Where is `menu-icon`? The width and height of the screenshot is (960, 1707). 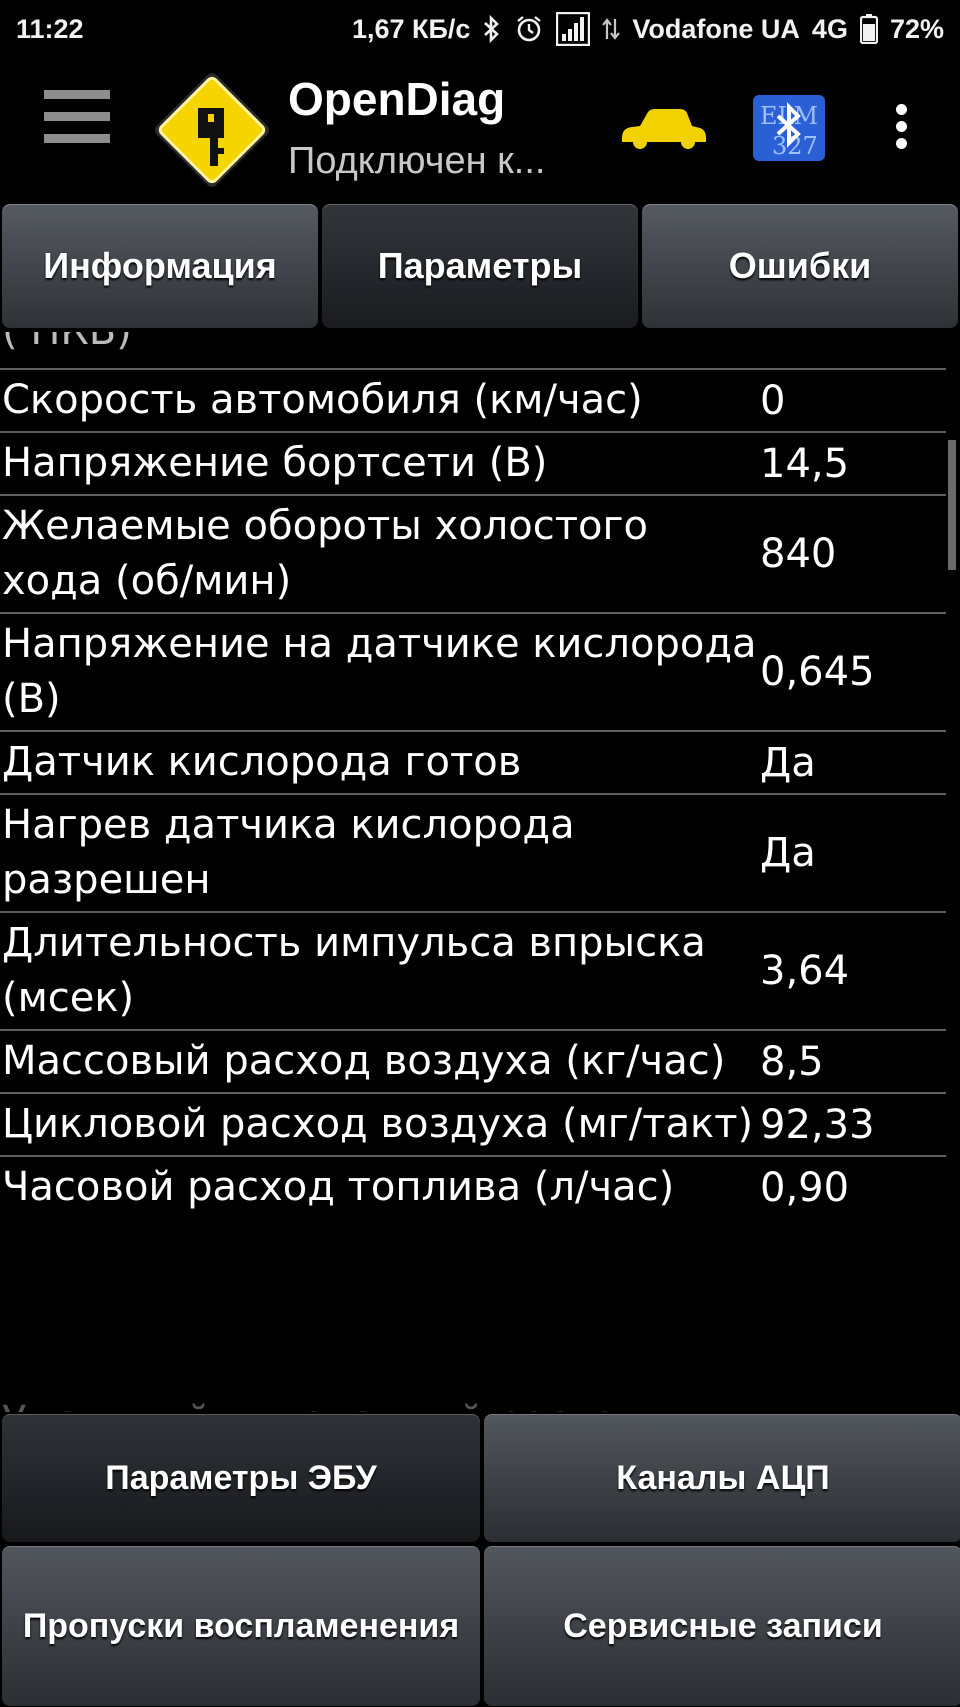 menu-icon is located at coordinates (77, 124).